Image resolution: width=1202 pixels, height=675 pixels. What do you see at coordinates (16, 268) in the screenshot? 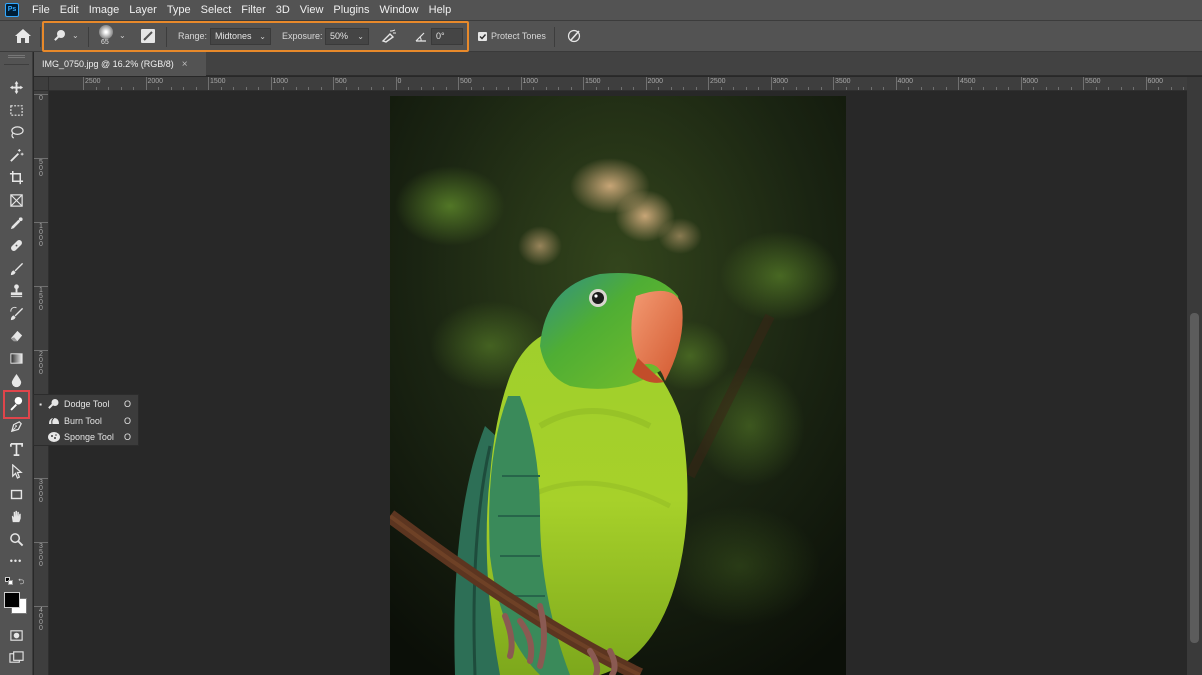
I see `brush-tool` at bounding box center [16, 268].